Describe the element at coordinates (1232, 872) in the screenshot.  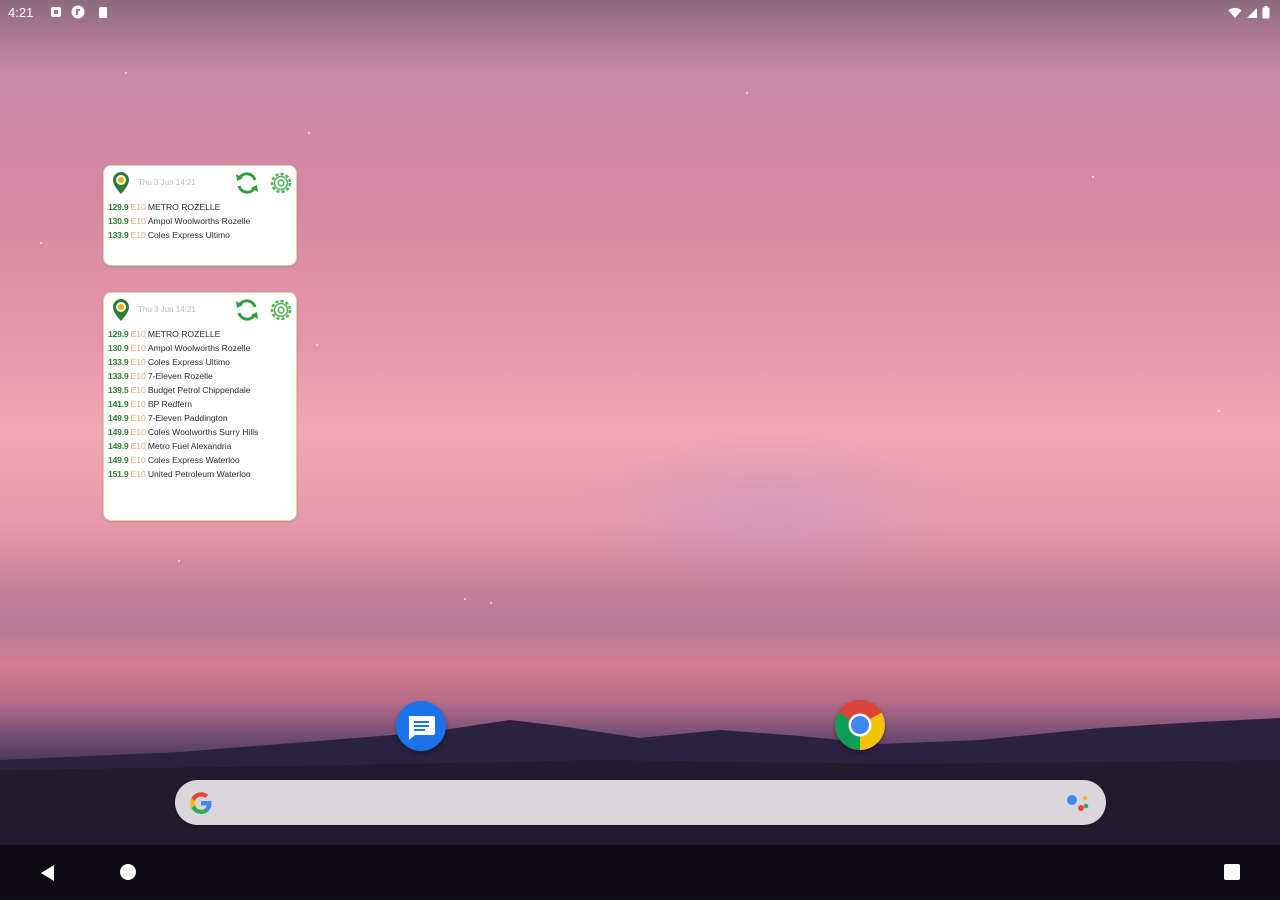
I see `recents-icon` at that location.